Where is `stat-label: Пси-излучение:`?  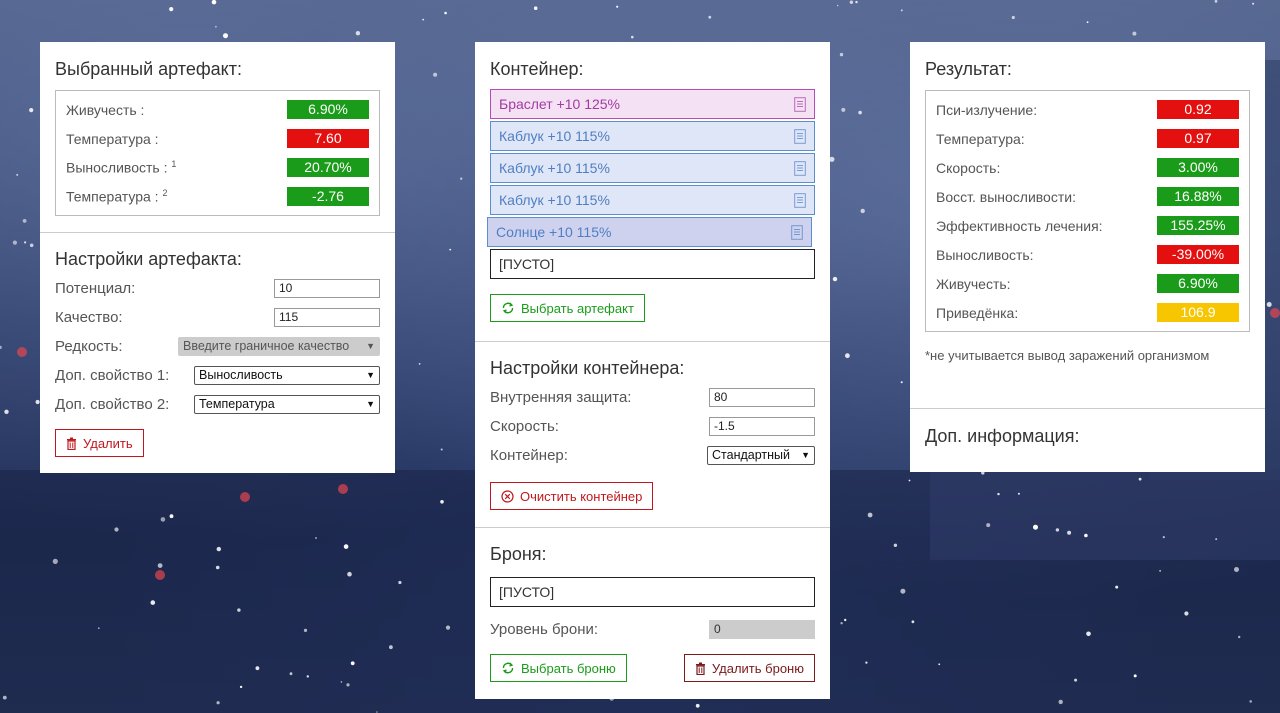
stat-label: Пси-излучение: is located at coordinates (986, 110).